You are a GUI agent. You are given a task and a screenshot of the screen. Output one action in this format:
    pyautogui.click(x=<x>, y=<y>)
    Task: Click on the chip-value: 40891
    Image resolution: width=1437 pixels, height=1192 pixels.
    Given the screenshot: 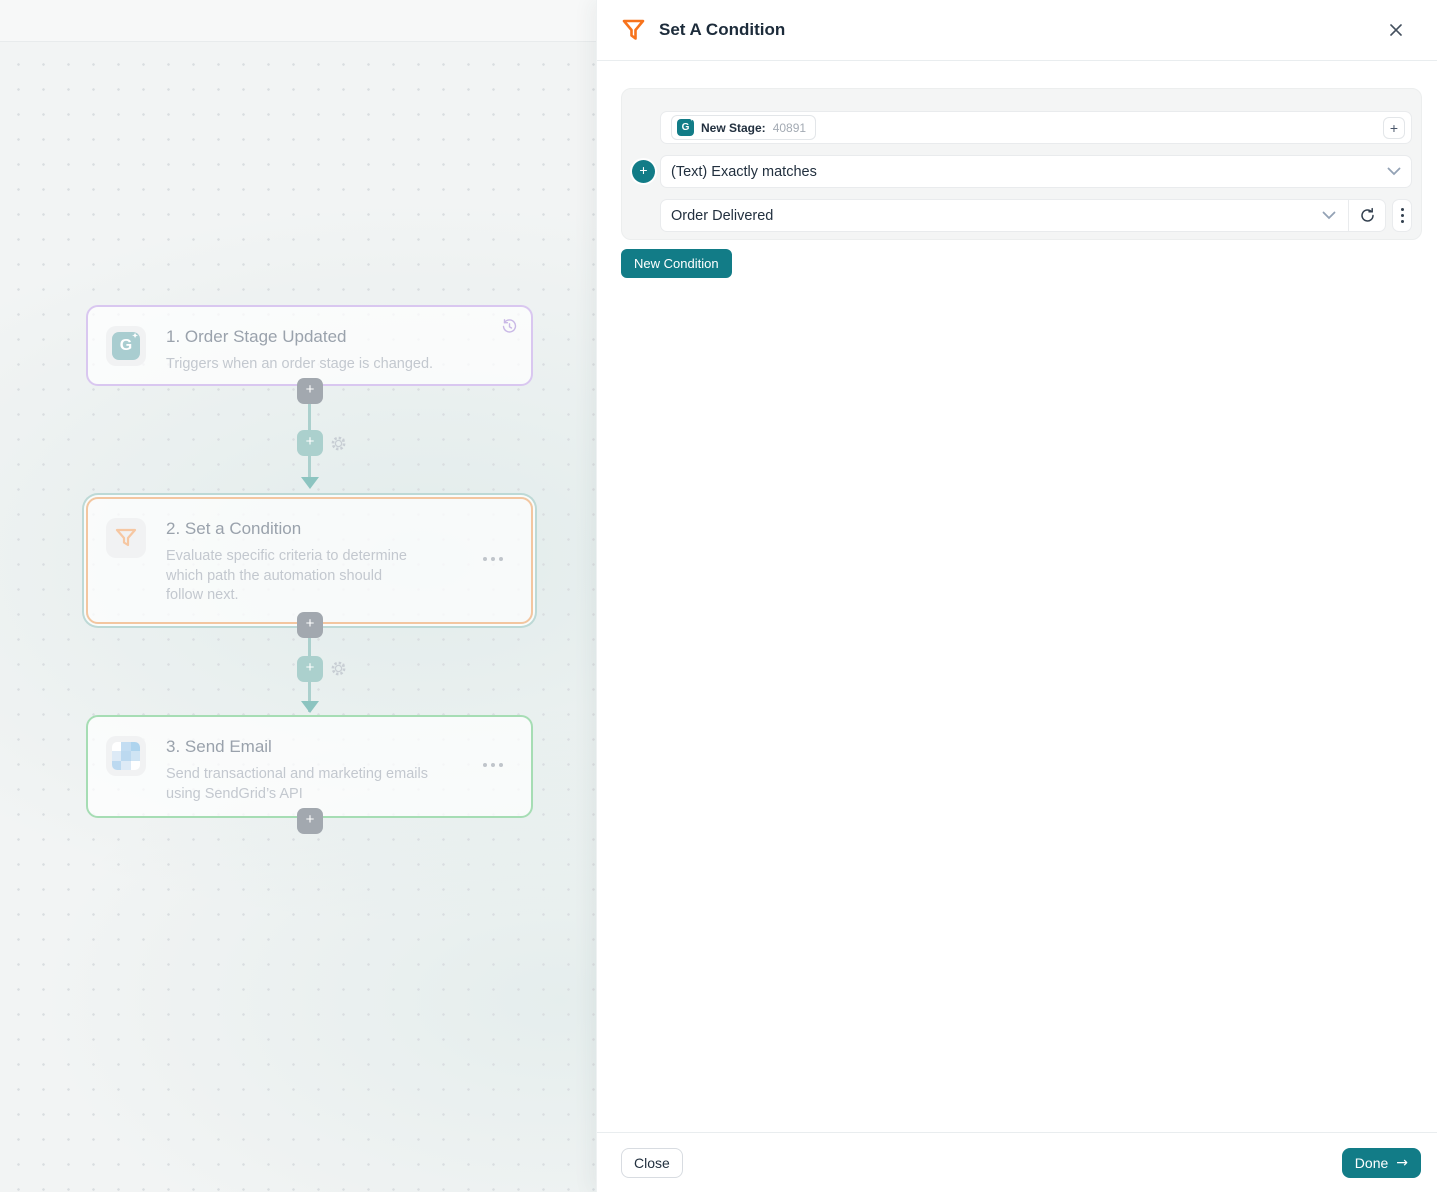 What is the action you would take?
    pyautogui.click(x=789, y=127)
    